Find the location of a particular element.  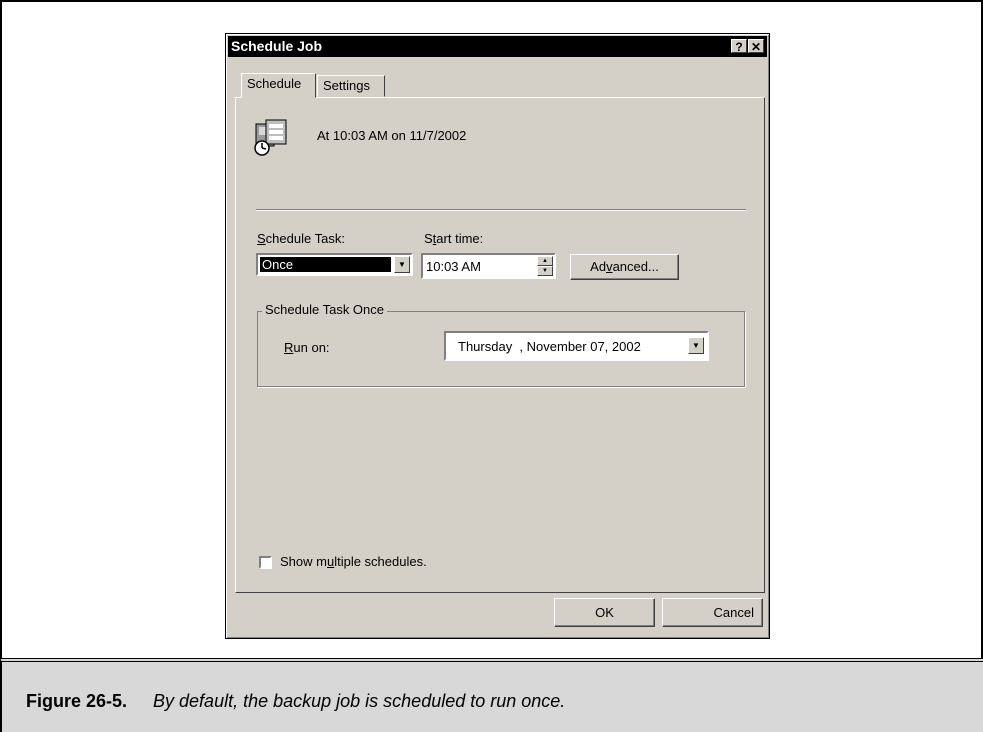

help-button: ? is located at coordinates (739, 46).